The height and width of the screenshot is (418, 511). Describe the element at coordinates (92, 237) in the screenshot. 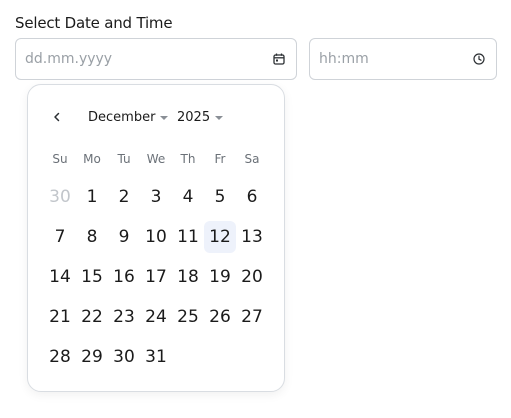

I see `day-cell: 8` at that location.